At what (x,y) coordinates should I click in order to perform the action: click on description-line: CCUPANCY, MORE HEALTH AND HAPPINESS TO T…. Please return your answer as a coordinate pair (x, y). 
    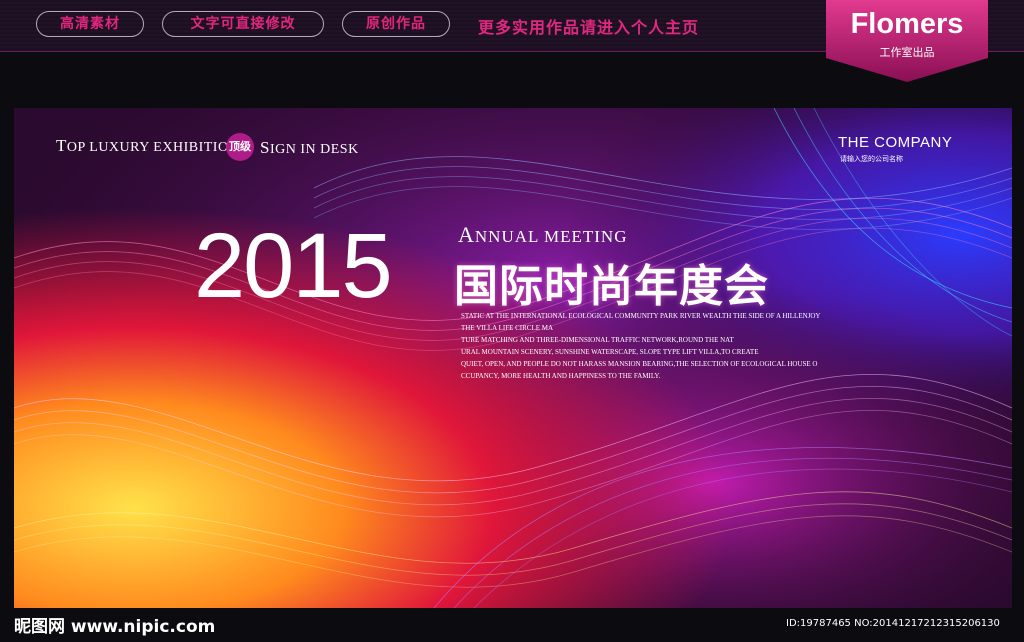
    Looking at the image, I should click on (561, 376).